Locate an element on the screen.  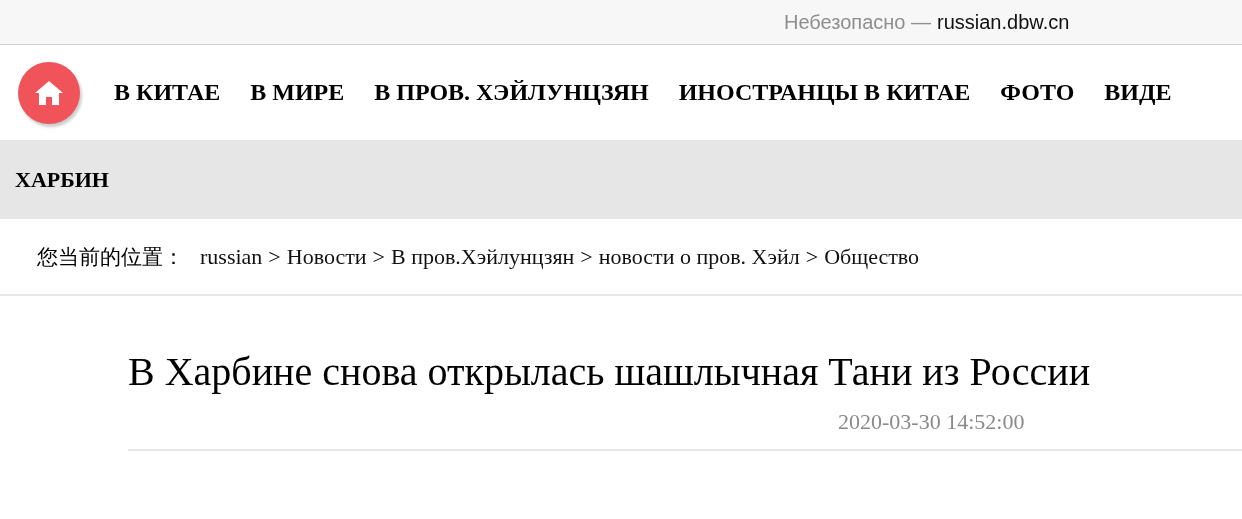
home-icon is located at coordinates (49, 92).